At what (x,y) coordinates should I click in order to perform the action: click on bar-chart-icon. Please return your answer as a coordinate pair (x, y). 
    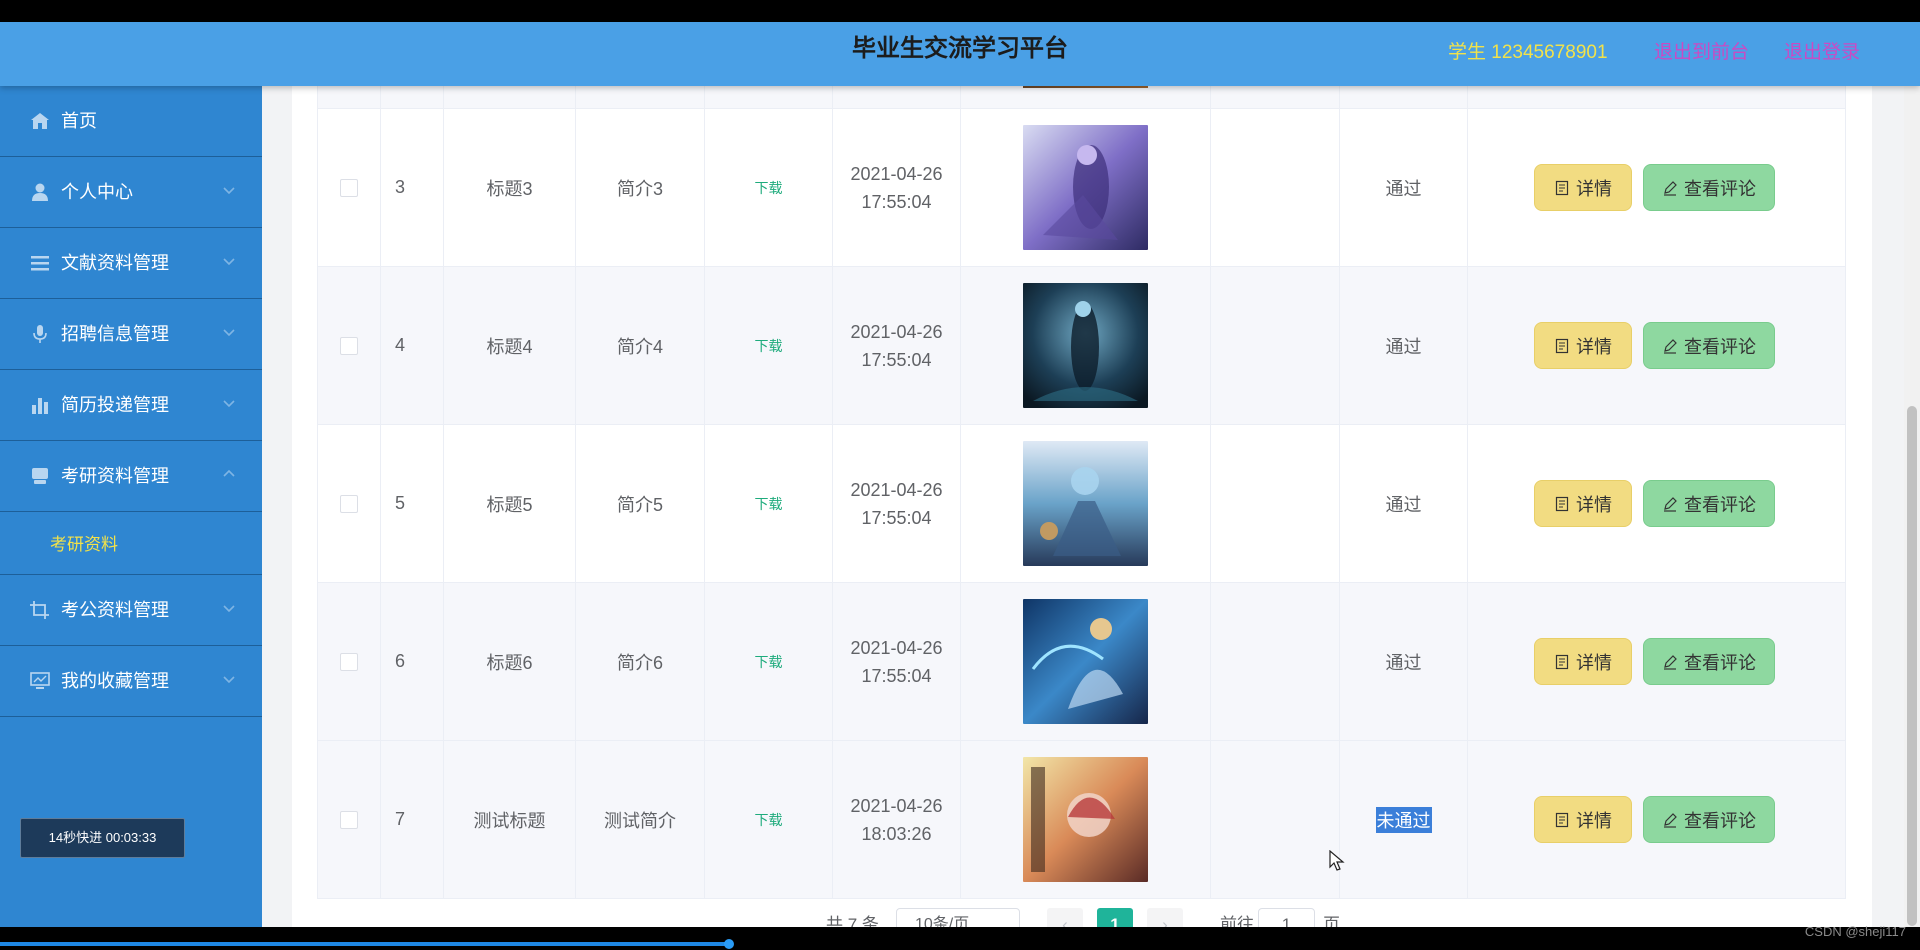
    Looking at the image, I should click on (40, 406).